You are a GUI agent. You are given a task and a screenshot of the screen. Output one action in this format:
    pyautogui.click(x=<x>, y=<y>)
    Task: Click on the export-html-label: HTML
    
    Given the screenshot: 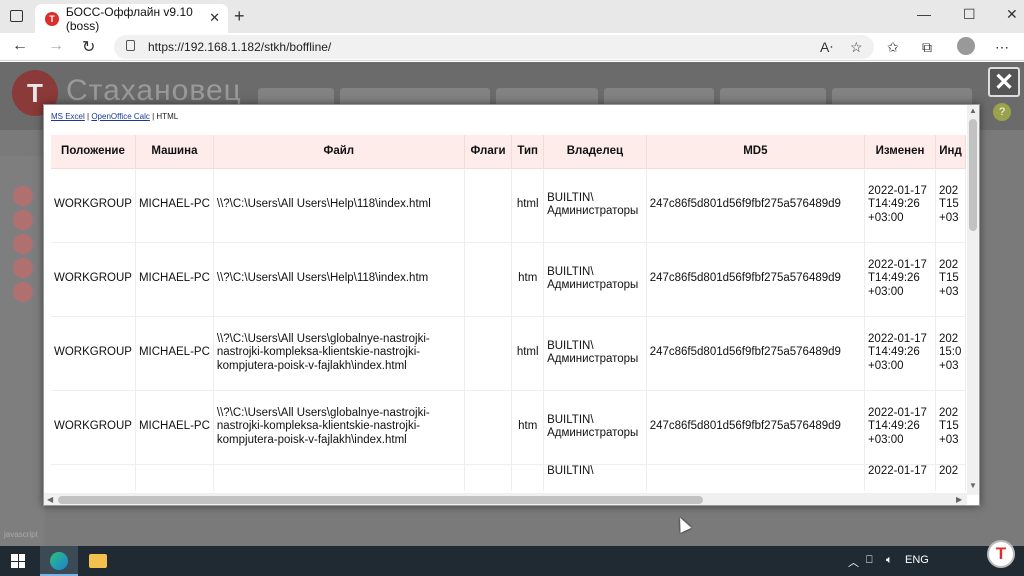 What is the action you would take?
    pyautogui.click(x=167, y=116)
    